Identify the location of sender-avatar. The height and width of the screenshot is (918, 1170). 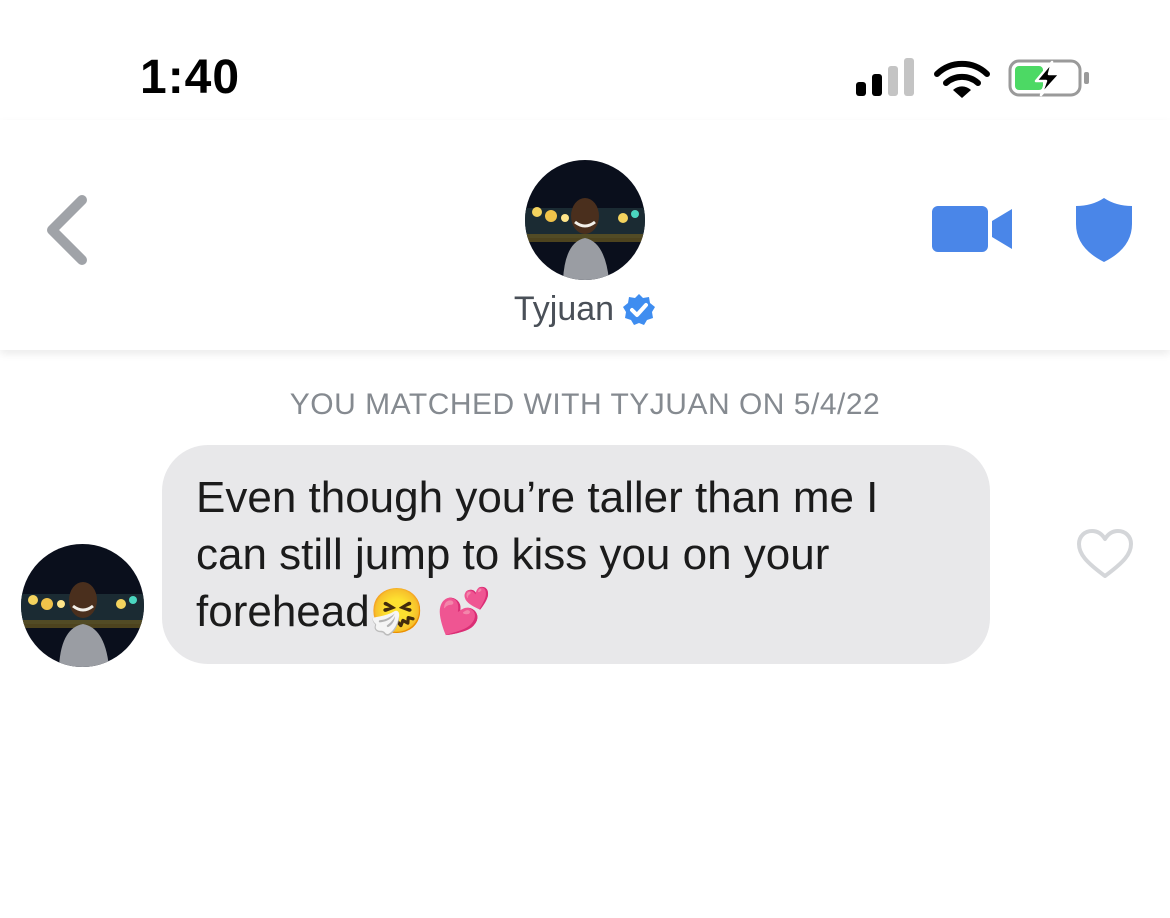
(82, 605).